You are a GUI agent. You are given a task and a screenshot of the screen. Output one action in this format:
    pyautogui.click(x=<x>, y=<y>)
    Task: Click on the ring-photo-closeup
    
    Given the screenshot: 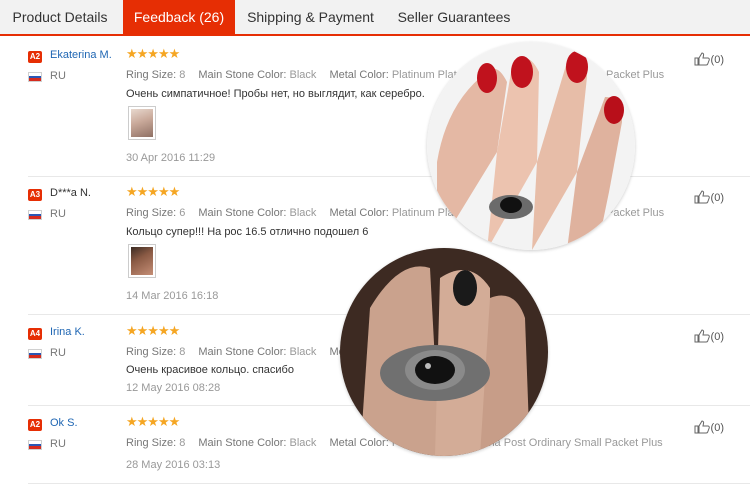 What is the action you would take?
    pyautogui.click(x=531, y=146)
    